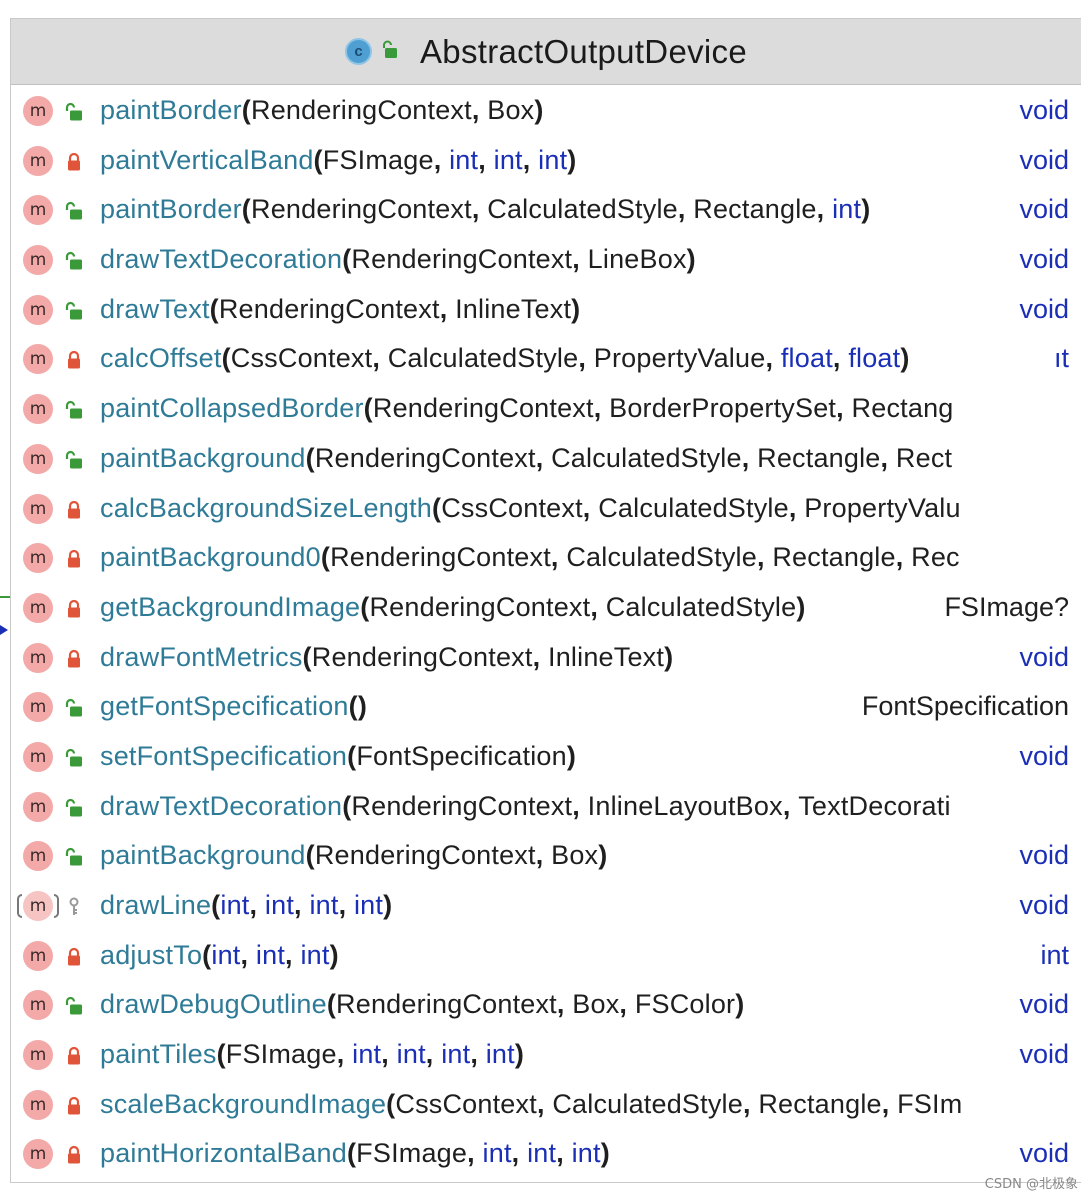 The width and height of the screenshot is (1092, 1198). I want to click on method-name: paintCollapsedBorder, so click(232, 408).